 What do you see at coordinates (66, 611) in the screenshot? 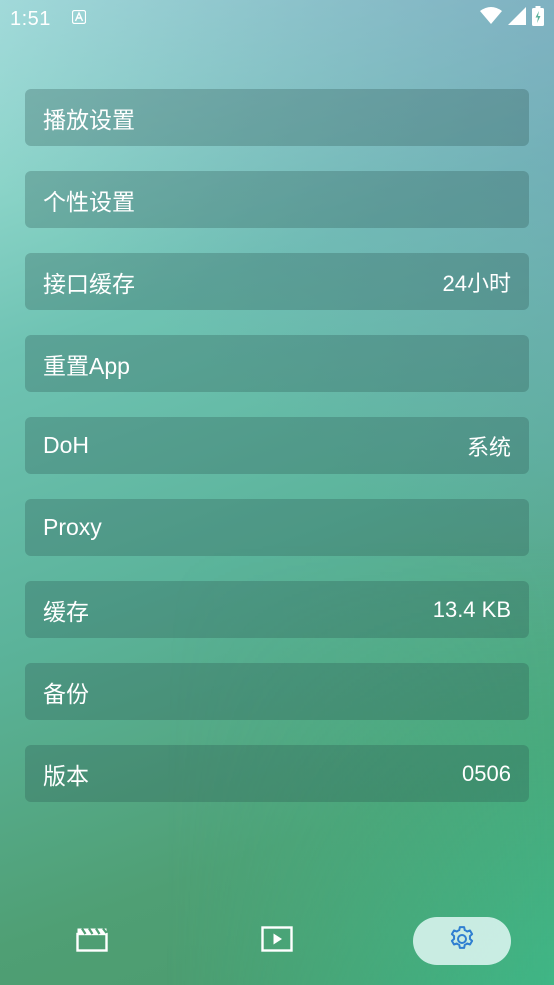
I see `settings-item-label: 缓存` at bounding box center [66, 611].